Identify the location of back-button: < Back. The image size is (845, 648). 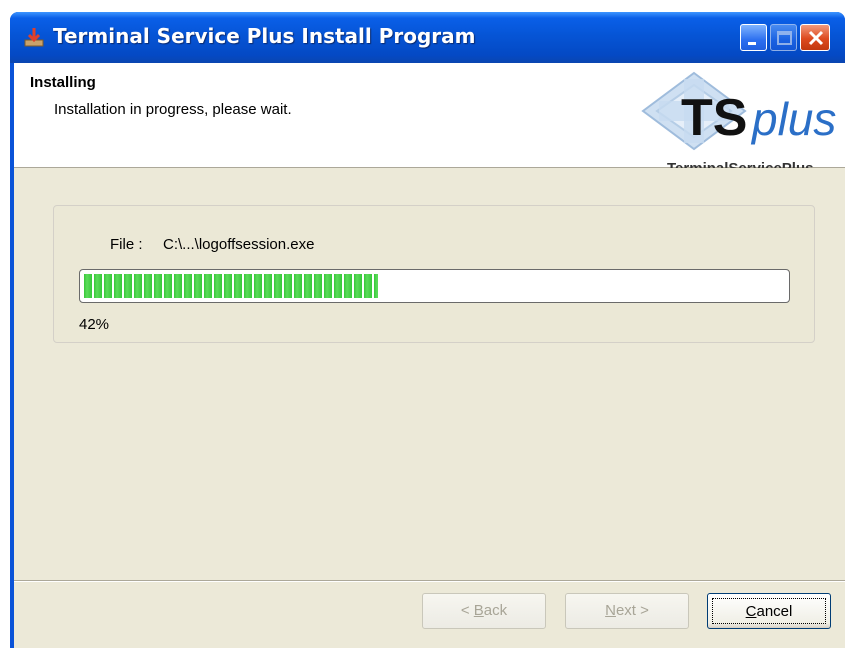
(484, 611).